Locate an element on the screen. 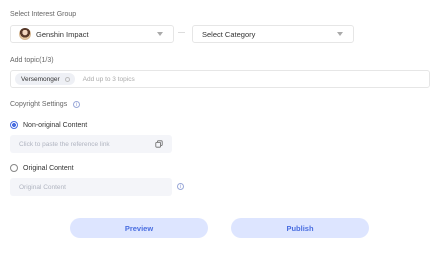 This screenshot has width=440, height=254. non-original-label: Non-original Content is located at coordinates (55, 125).